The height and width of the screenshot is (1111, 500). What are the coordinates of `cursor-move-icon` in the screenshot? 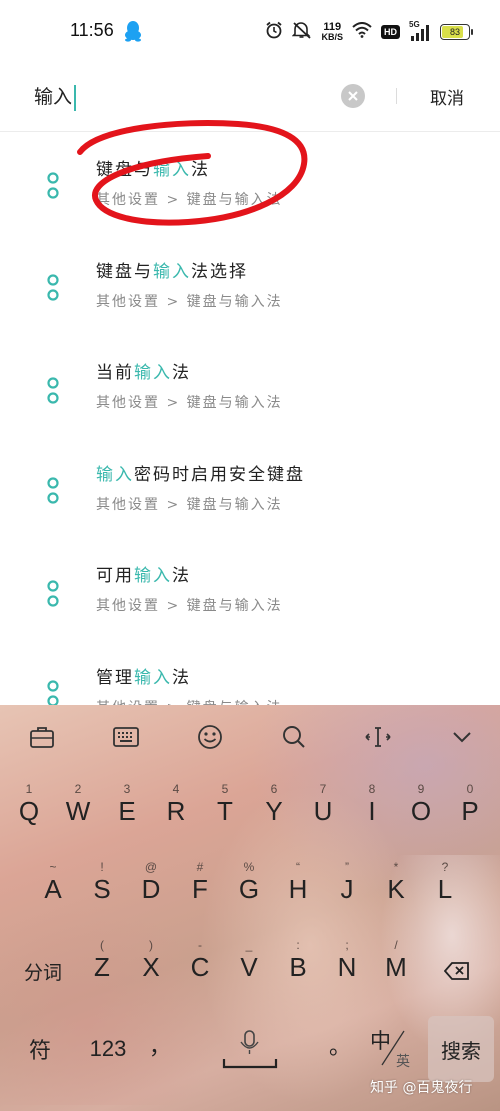 It's located at (378, 737).